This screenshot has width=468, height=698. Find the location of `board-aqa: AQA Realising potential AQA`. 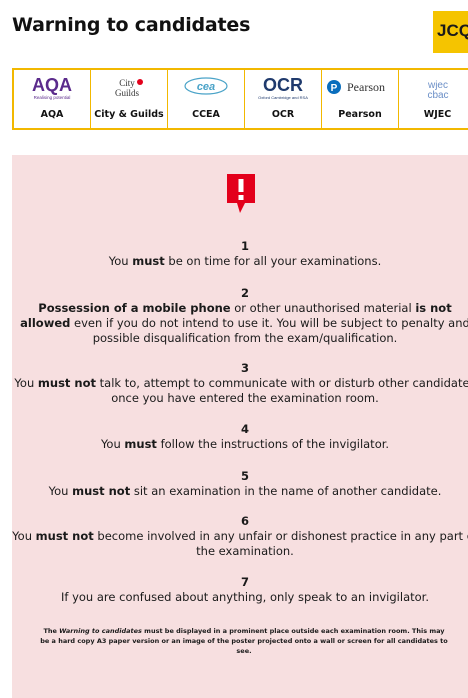

board-aqa: AQA Realising potential AQA is located at coordinates (52, 99).